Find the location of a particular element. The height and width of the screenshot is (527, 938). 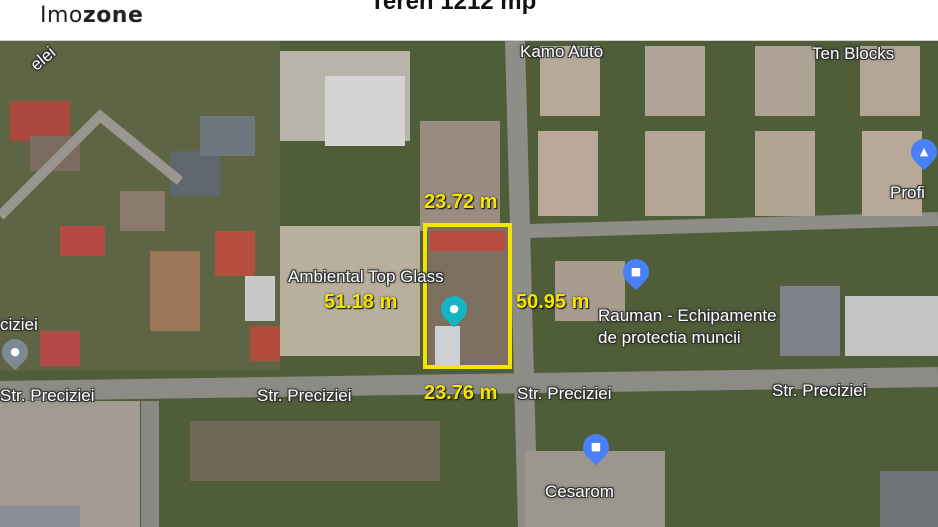

street-label-preciziei-right: Str. Preciziei is located at coordinates (564, 393).